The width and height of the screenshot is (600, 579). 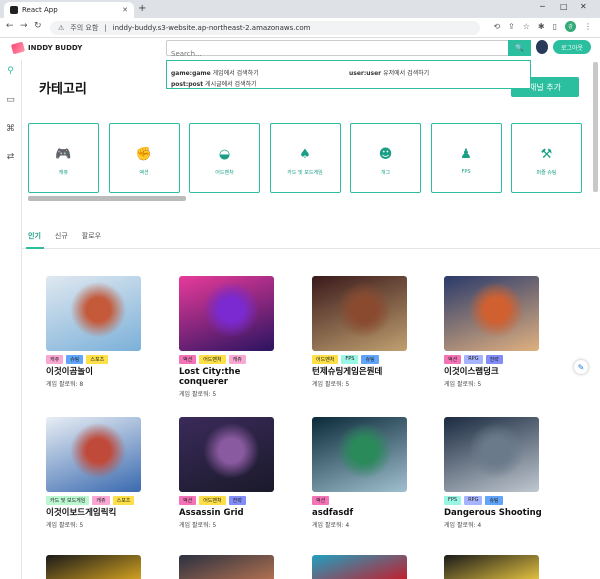 I want to click on search-button: 🔍, so click(x=519, y=48).